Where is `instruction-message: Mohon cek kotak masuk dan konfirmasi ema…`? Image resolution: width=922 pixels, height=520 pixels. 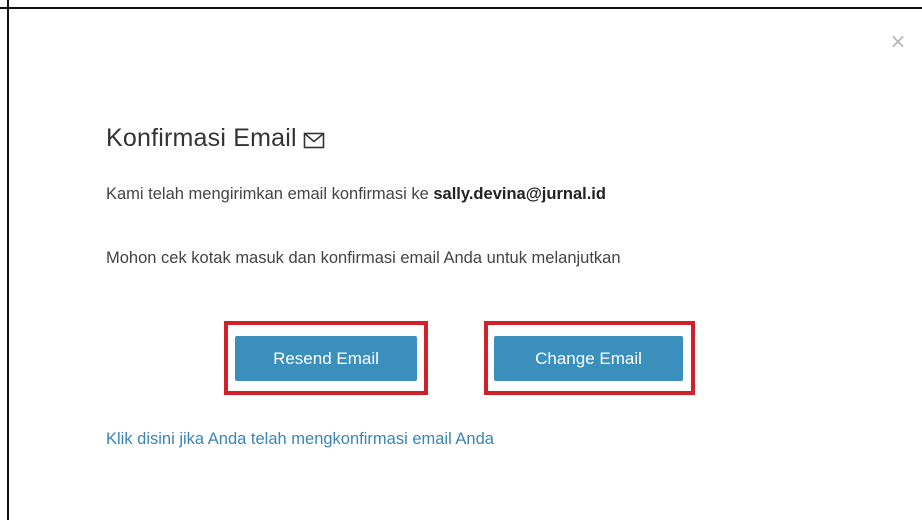
instruction-message: Mohon cek kotak masuk dan konfirmasi ema… is located at coordinates (363, 258).